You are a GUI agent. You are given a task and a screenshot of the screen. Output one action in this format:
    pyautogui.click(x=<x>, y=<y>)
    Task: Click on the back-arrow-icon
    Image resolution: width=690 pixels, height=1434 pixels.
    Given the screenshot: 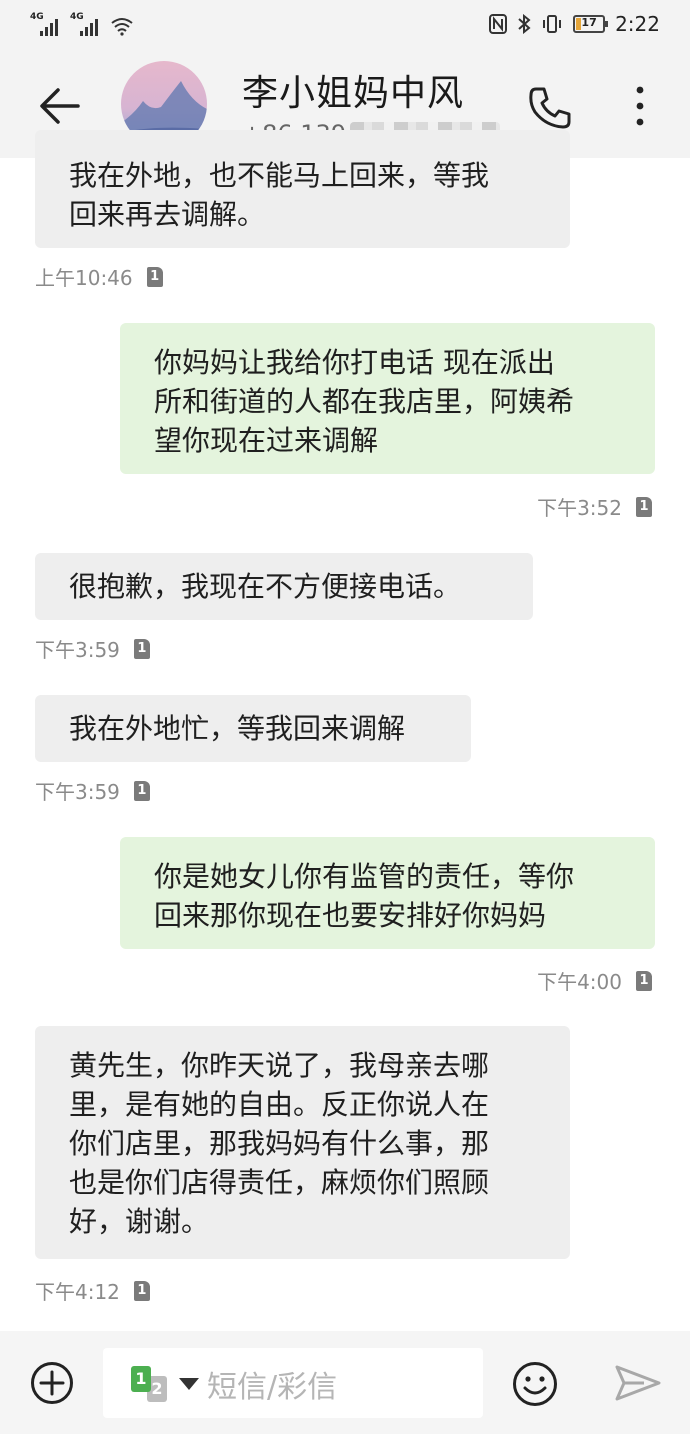 What is the action you would take?
    pyautogui.click(x=60, y=106)
    